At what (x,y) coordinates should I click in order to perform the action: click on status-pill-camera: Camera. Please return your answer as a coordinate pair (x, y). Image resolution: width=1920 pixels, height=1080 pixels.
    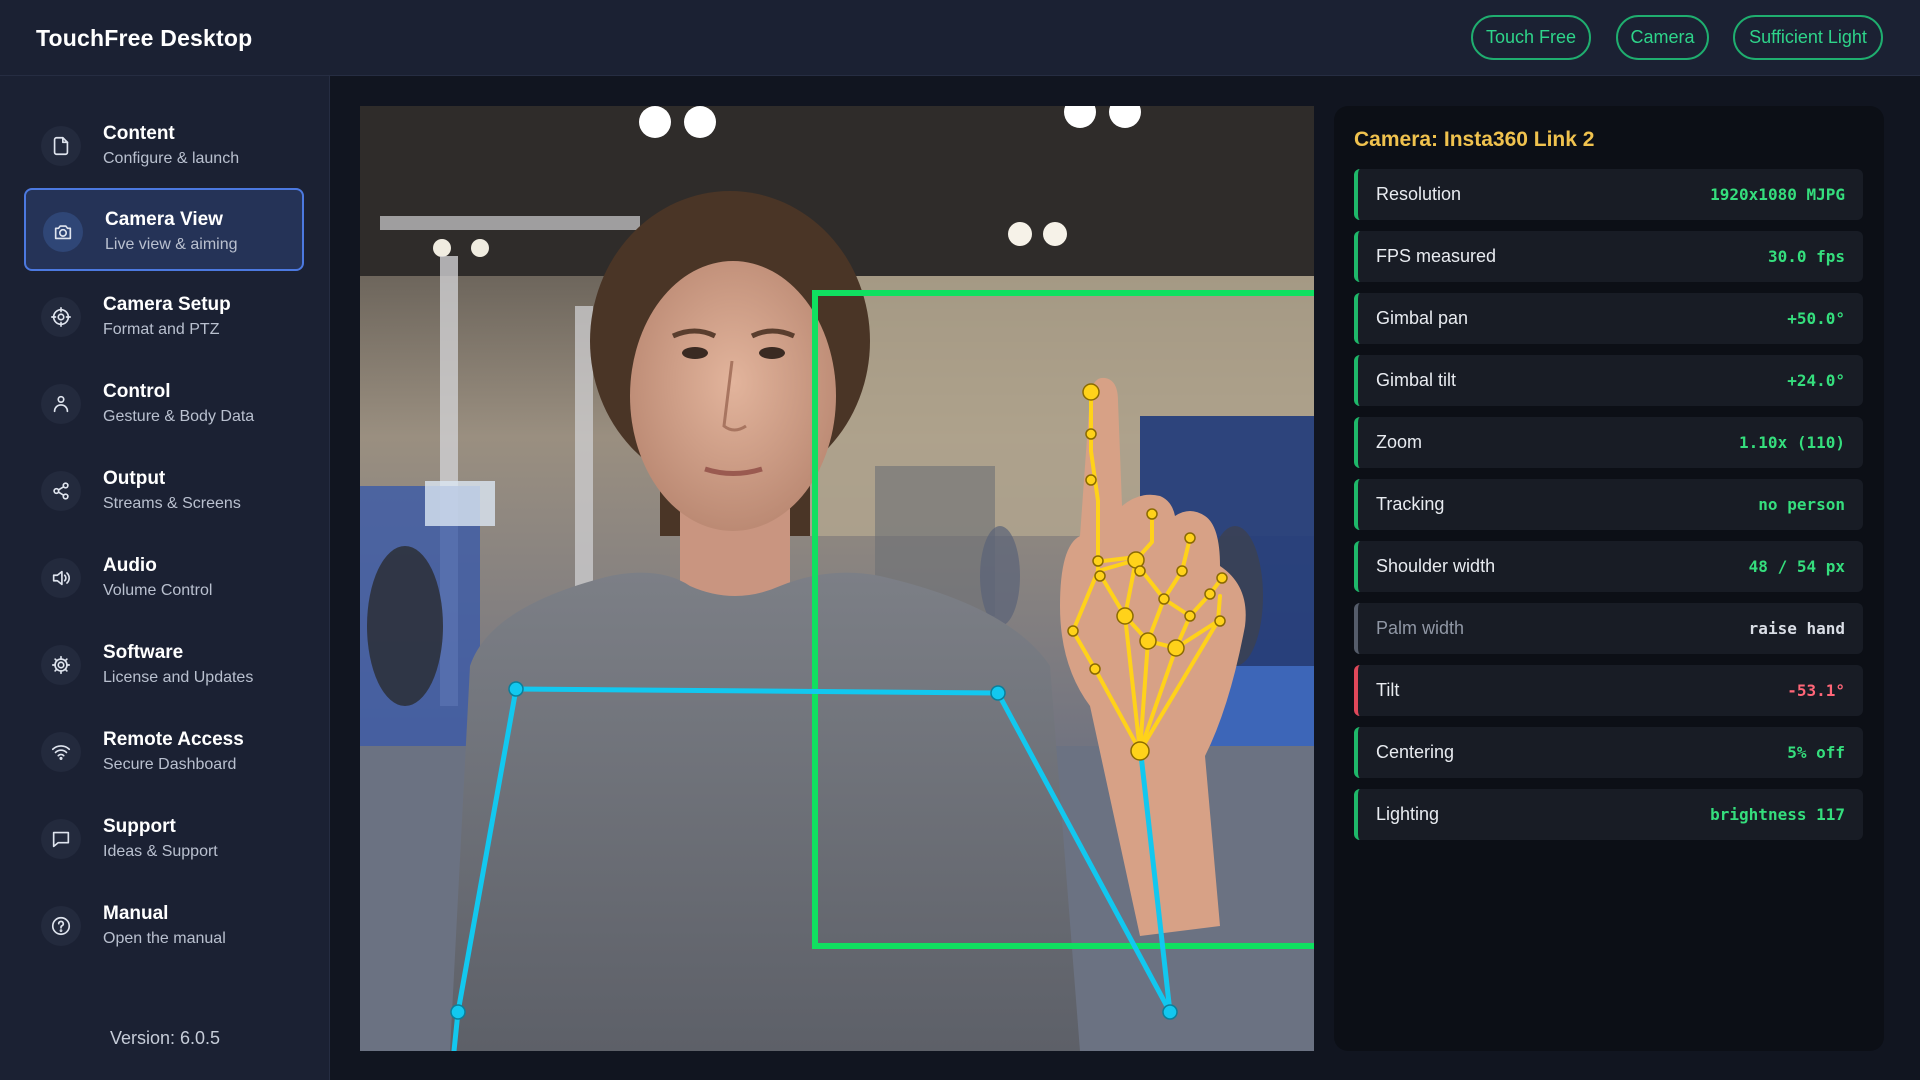
    Looking at the image, I should click on (1662, 37).